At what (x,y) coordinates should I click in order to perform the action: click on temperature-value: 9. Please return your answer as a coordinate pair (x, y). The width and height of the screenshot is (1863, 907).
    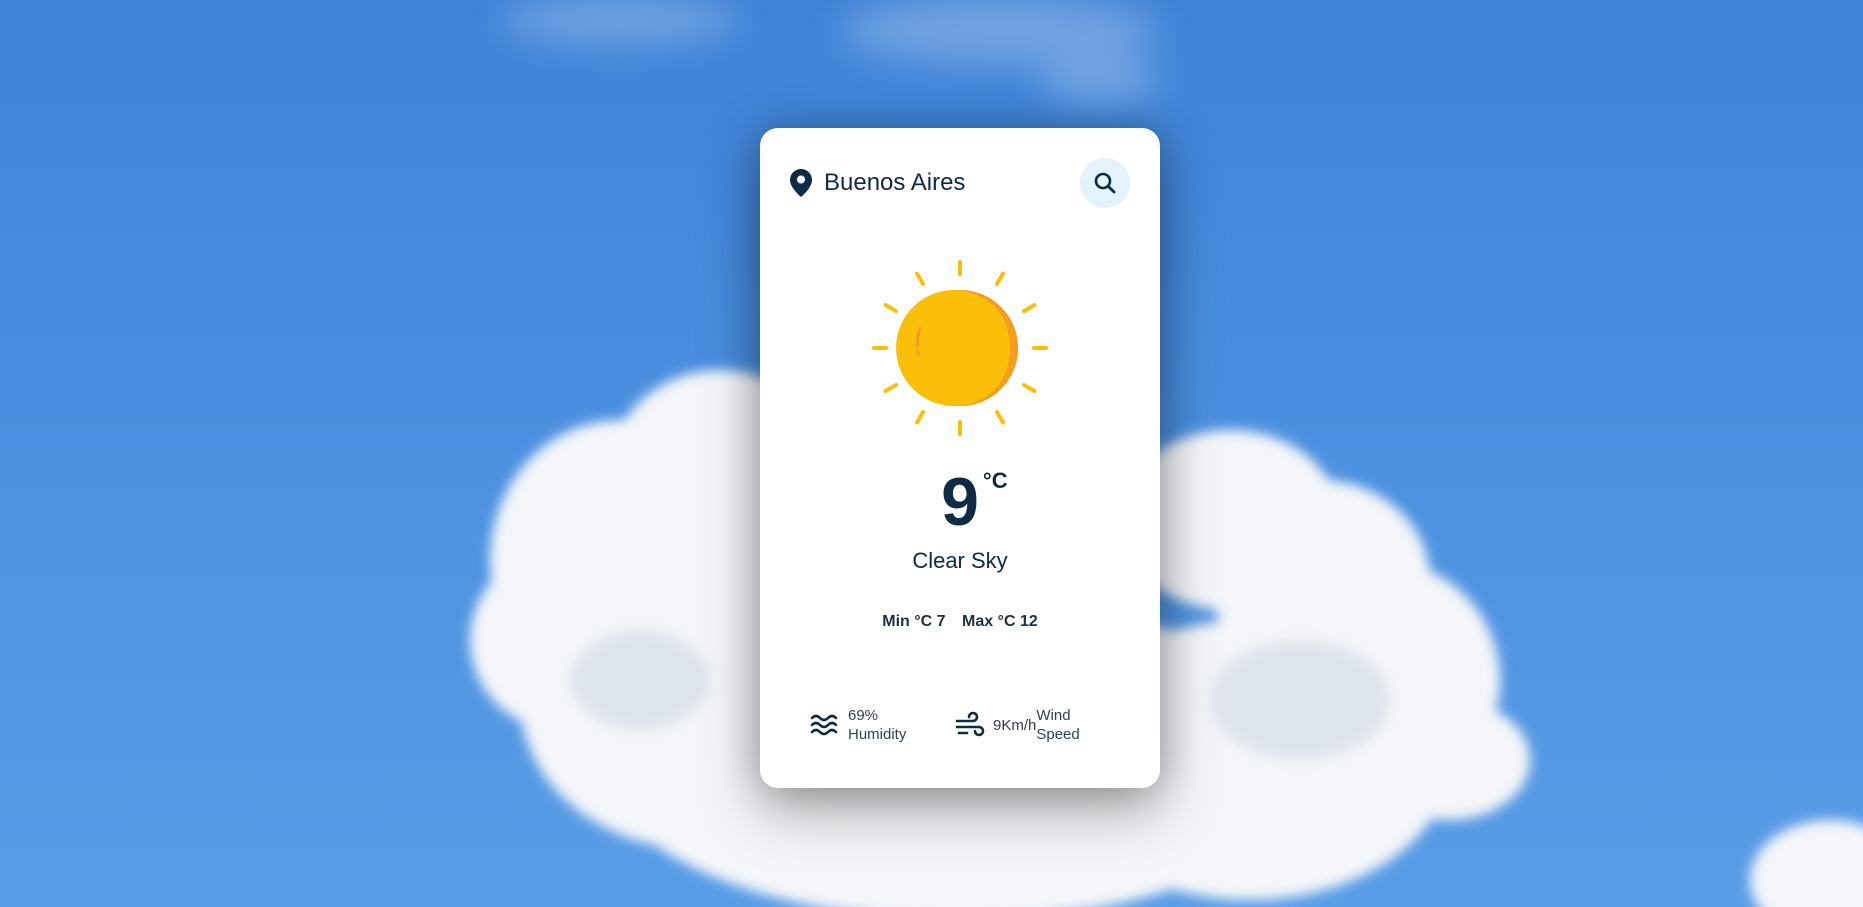
    Looking at the image, I should click on (960, 502).